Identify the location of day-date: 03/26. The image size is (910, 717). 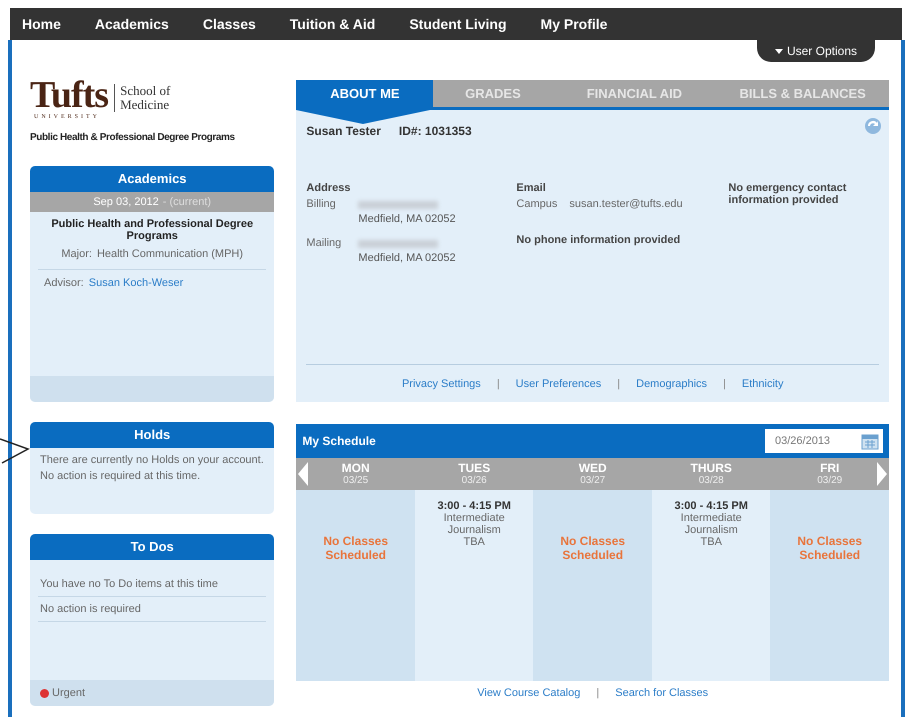
(474, 480).